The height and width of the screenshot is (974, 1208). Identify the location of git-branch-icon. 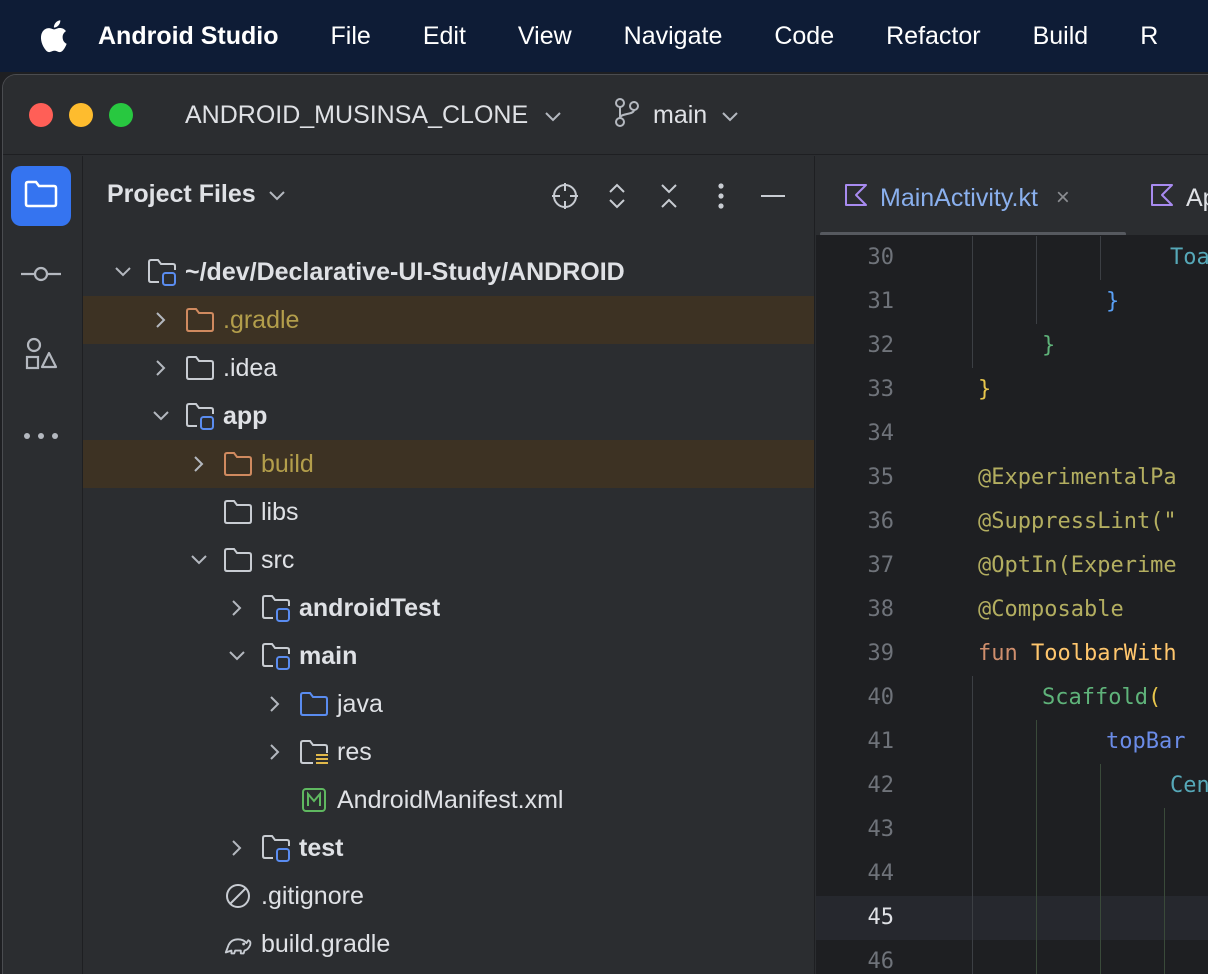
(627, 115).